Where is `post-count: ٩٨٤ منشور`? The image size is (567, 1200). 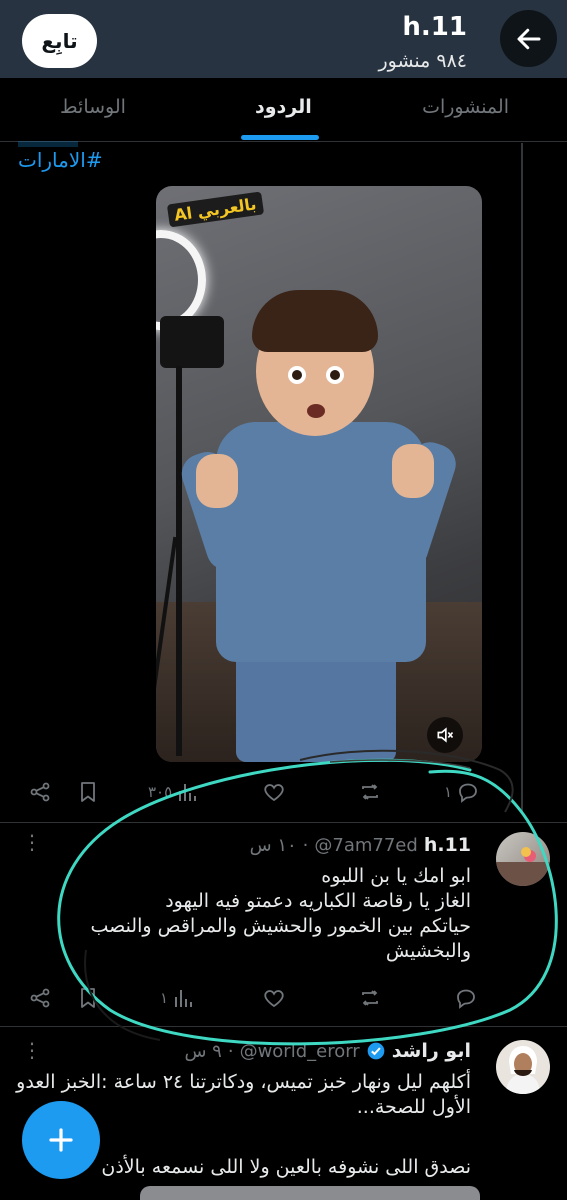 post-count: ٩٨٤ منشور is located at coordinates (422, 61).